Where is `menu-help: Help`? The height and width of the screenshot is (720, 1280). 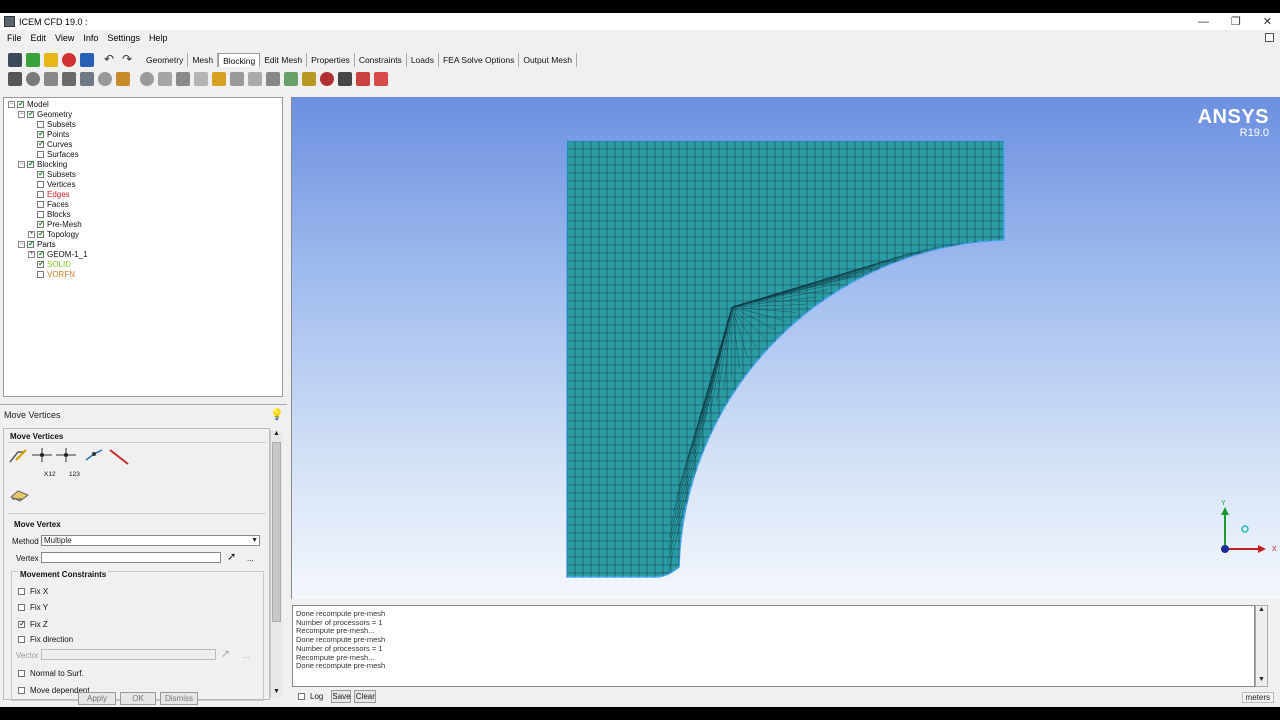 menu-help: Help is located at coordinates (158, 38).